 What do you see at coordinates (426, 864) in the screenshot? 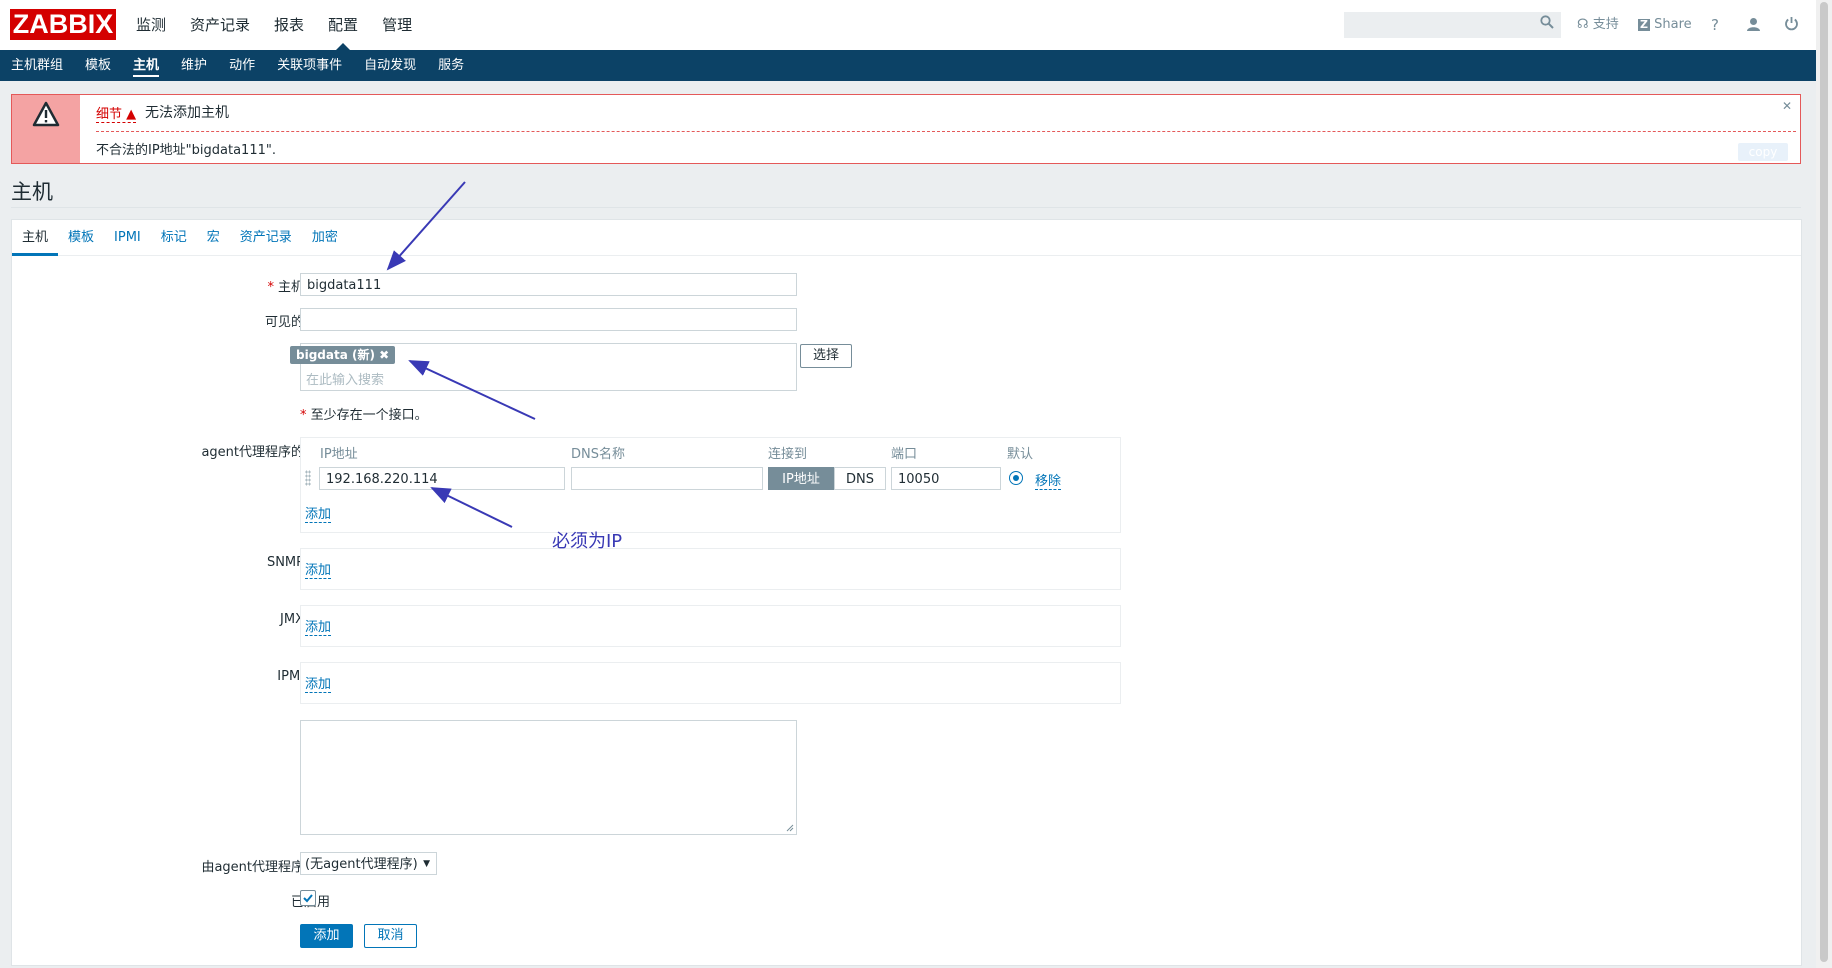
I see `dropdown-arrow-icon: ▼` at bounding box center [426, 864].